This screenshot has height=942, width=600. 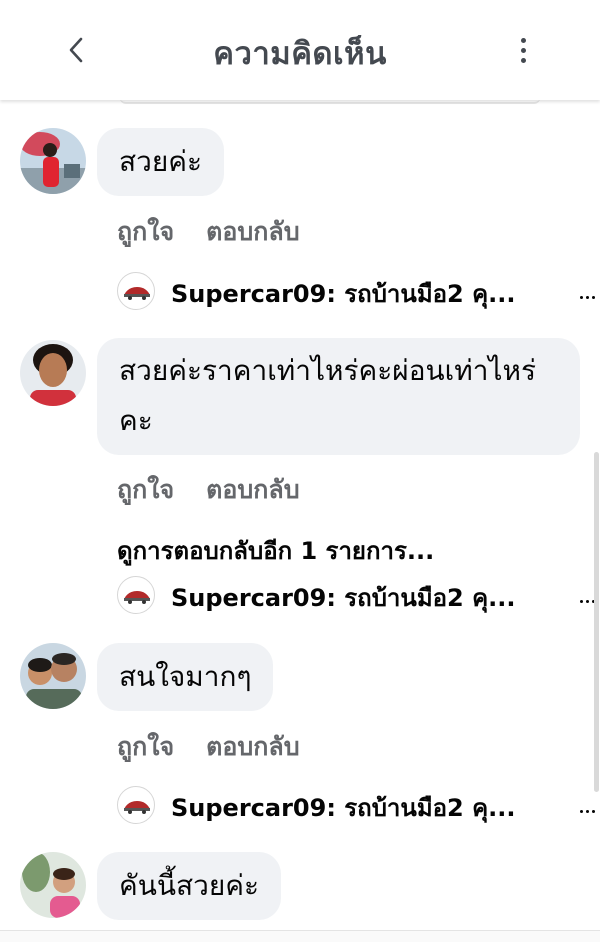 I want to click on comment-text: สวยค่ะ, so click(x=160, y=161).